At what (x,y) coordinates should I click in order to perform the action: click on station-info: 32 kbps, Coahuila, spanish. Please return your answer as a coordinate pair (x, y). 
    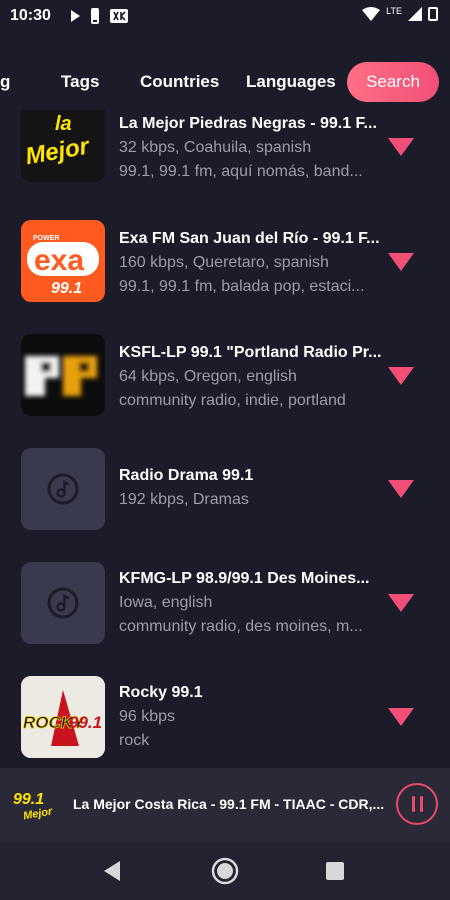
    Looking at the image, I should click on (215, 147).